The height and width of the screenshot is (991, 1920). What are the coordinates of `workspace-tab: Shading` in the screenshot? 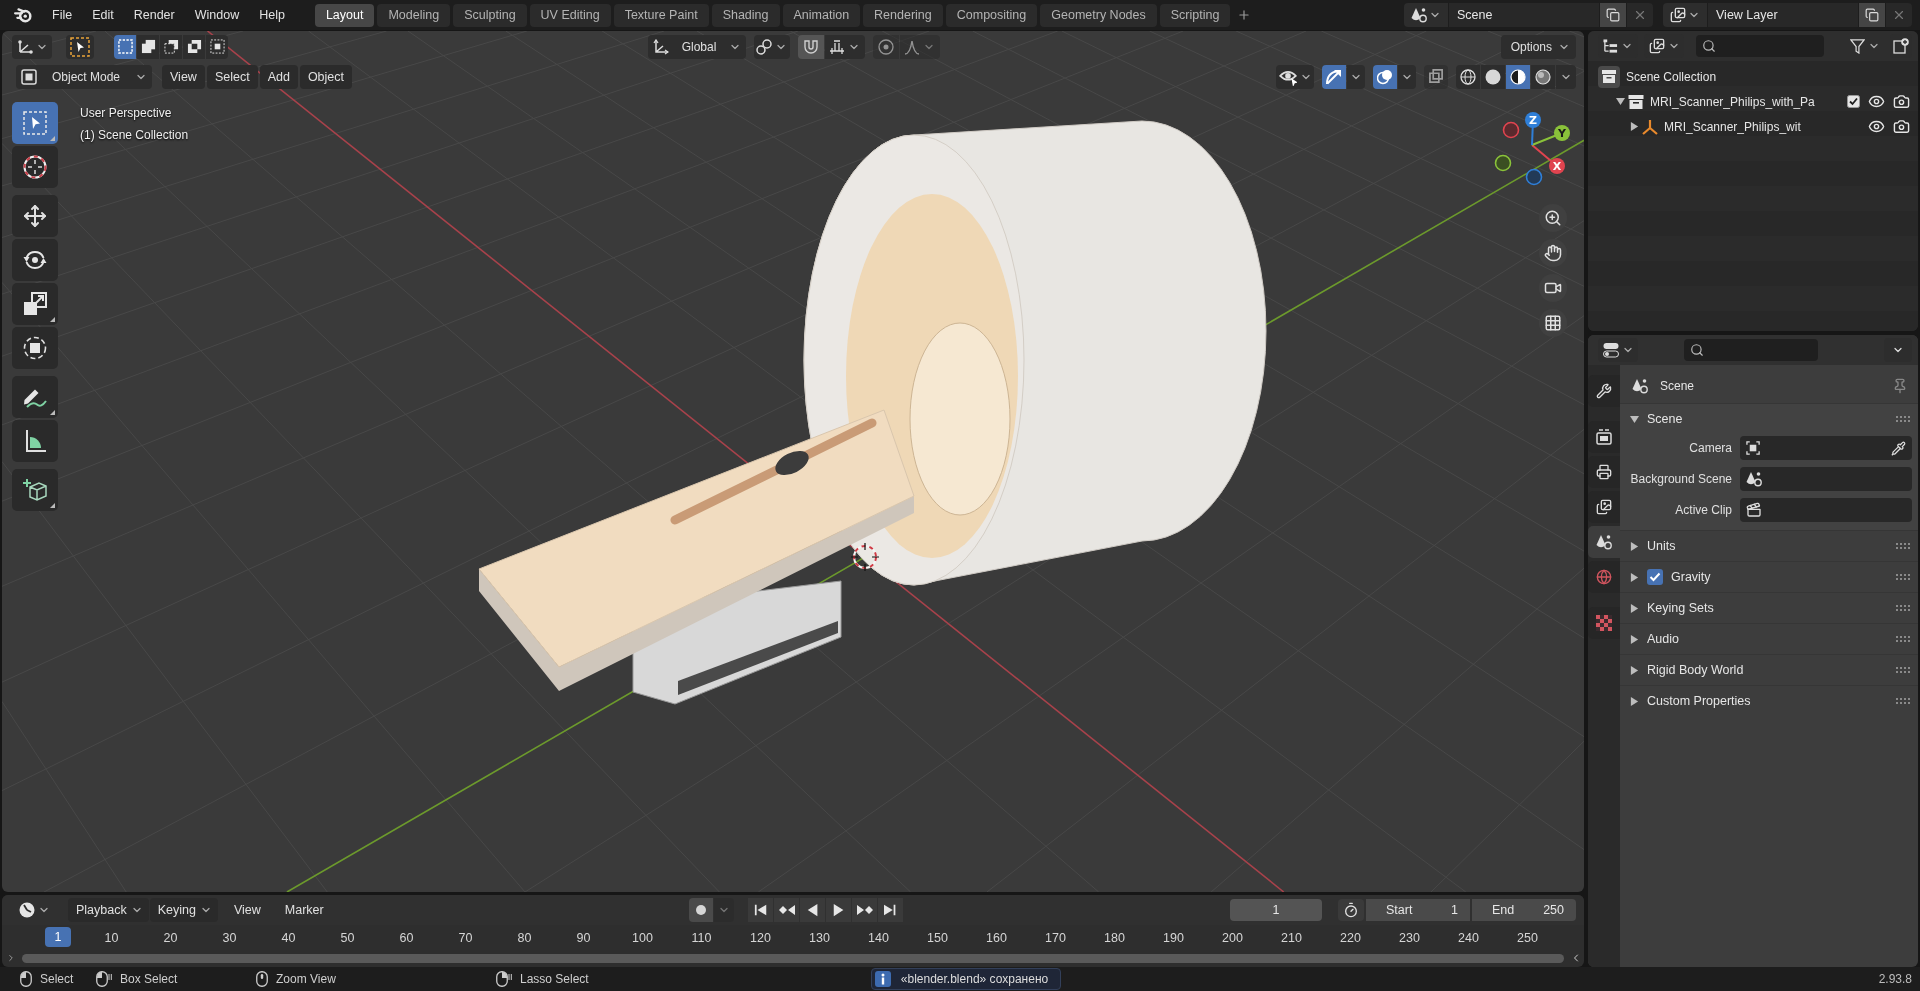 It's located at (745, 15).